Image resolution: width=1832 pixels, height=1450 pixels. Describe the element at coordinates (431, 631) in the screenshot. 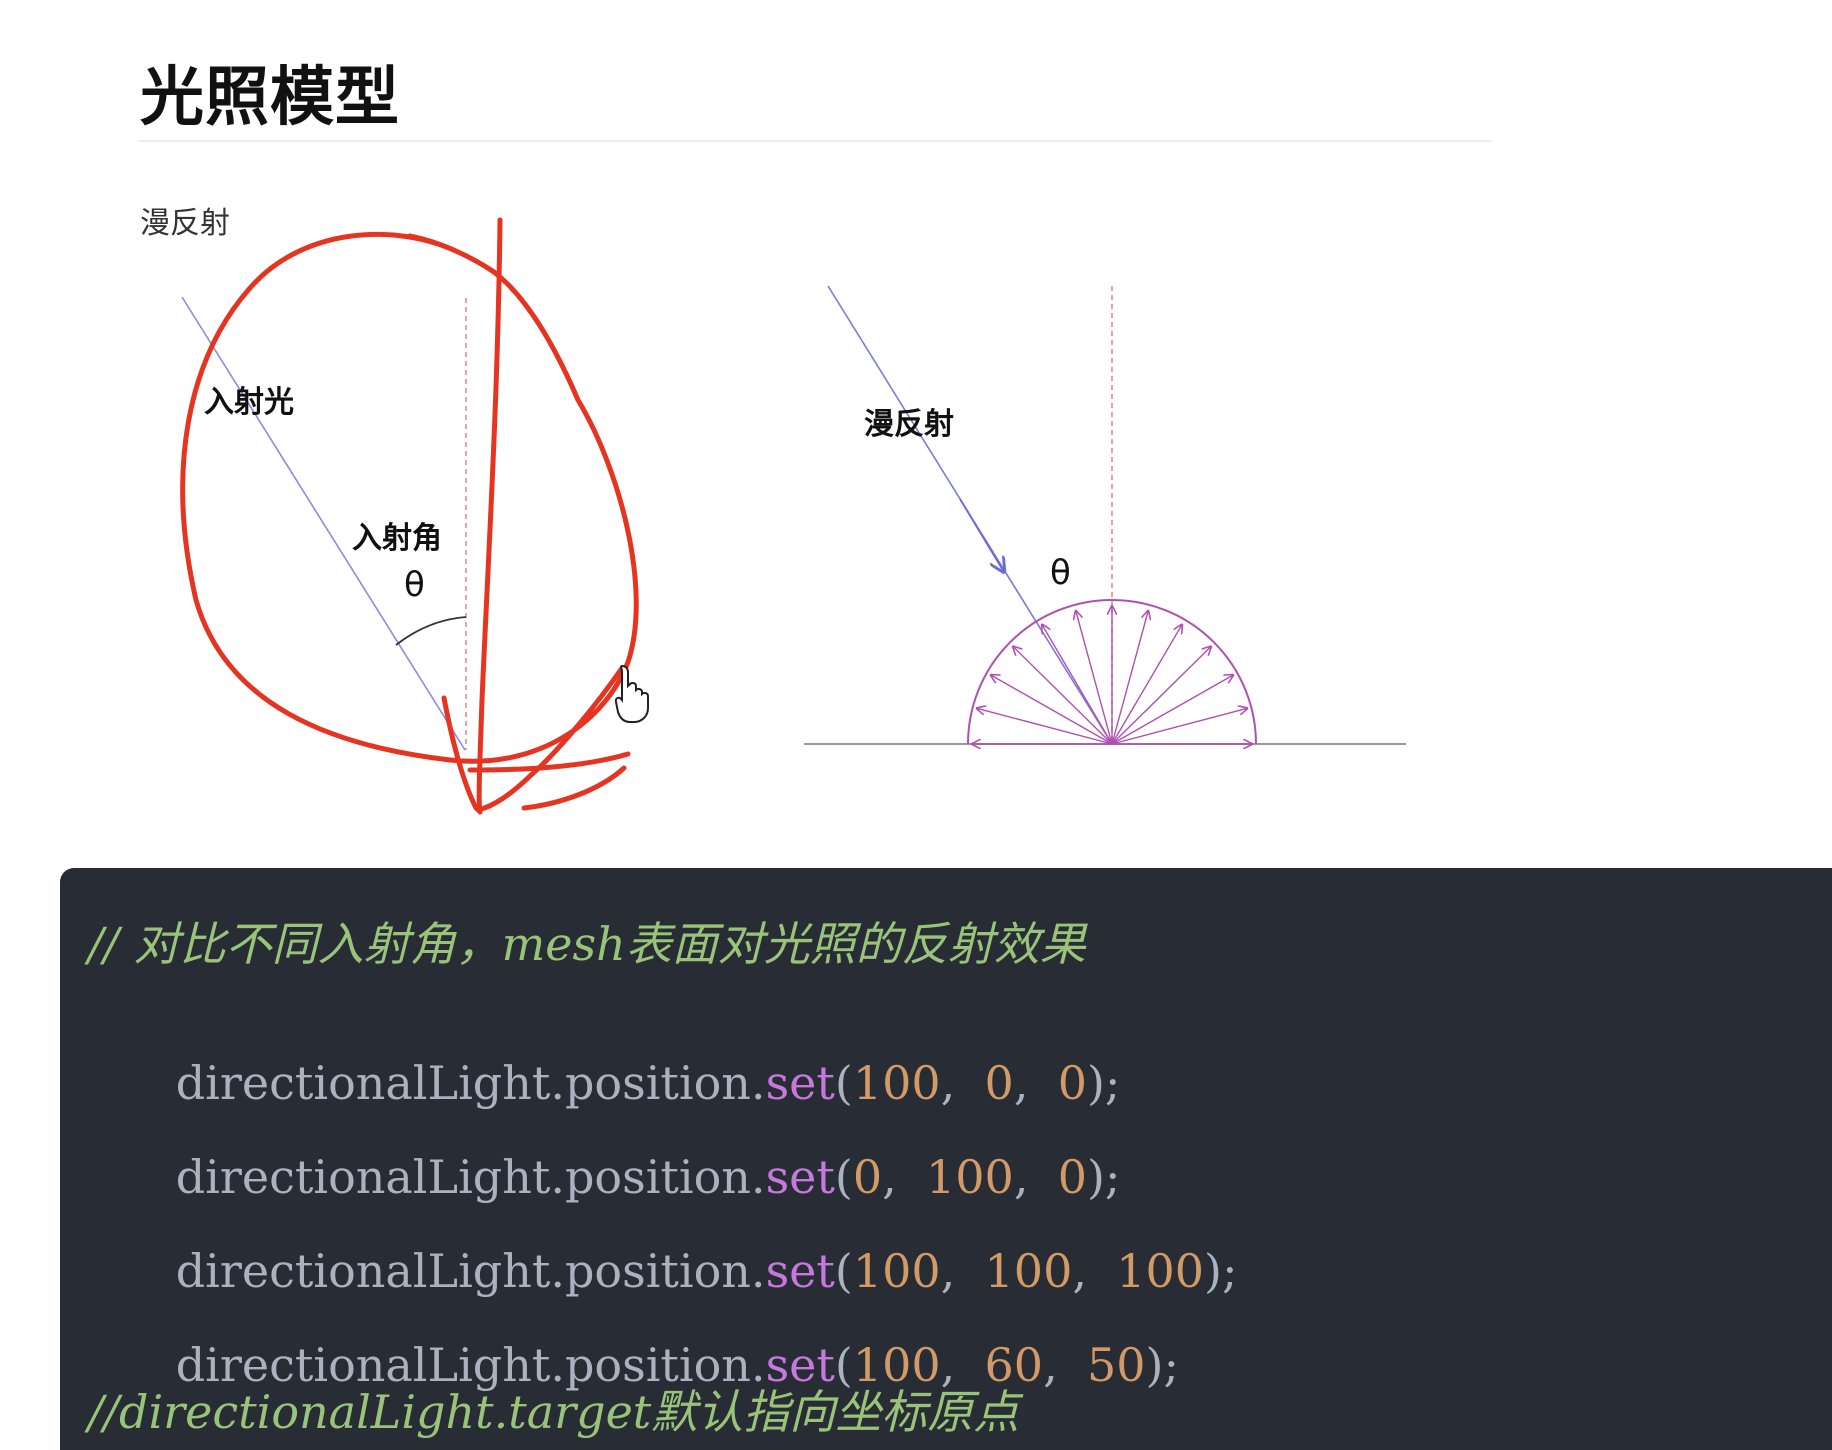

I see `incident-angle-arc` at that location.